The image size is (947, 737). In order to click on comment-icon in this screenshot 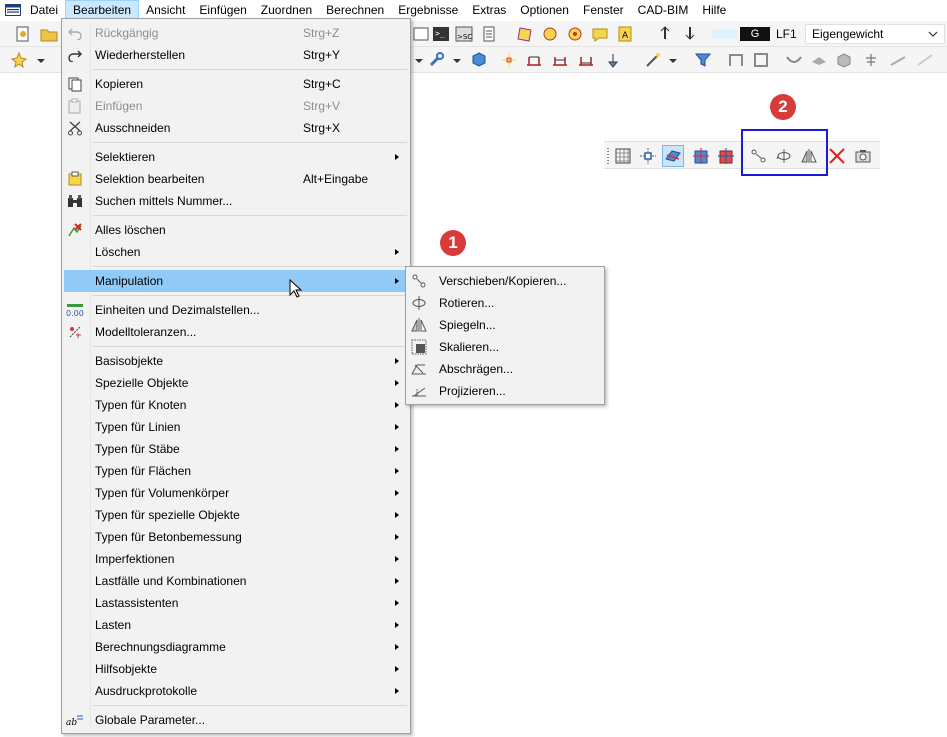, I will do `click(600, 34)`.